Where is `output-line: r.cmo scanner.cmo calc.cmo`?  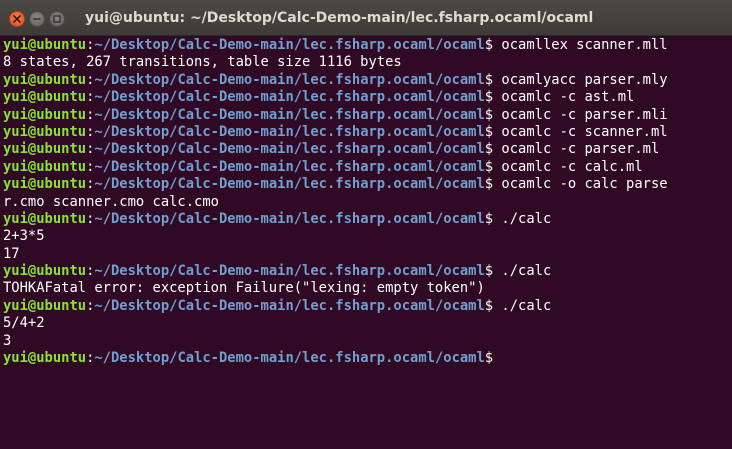 output-line: r.cmo scanner.cmo calc.cmo is located at coordinates (111, 201).